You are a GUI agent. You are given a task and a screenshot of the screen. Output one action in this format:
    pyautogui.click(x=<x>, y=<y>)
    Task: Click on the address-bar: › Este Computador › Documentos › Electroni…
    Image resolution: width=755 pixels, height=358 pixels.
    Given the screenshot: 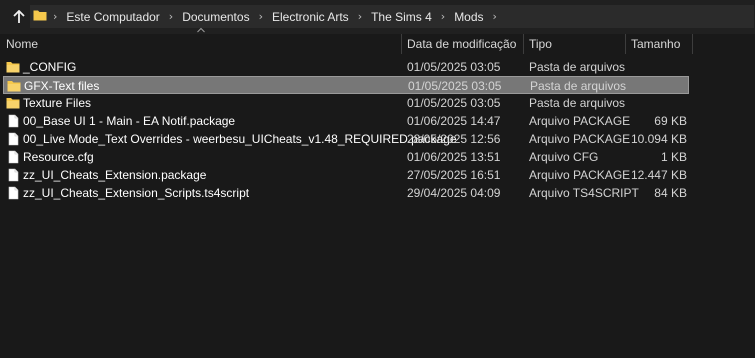 What is the action you would take?
    pyautogui.click(x=377, y=17)
    